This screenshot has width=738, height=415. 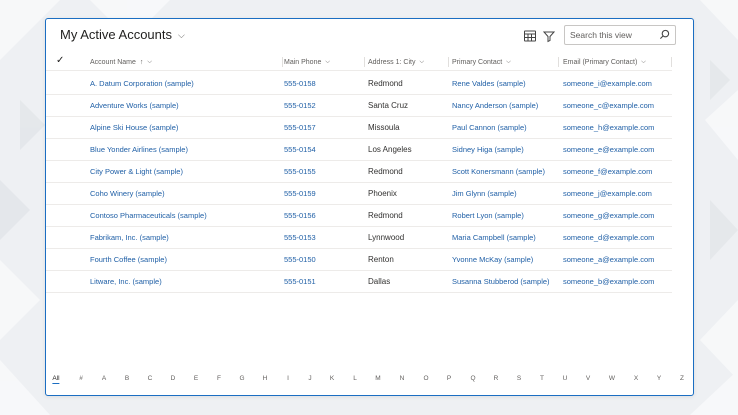 What do you see at coordinates (588, 378) in the screenshot?
I see `jump-letter: V` at bounding box center [588, 378].